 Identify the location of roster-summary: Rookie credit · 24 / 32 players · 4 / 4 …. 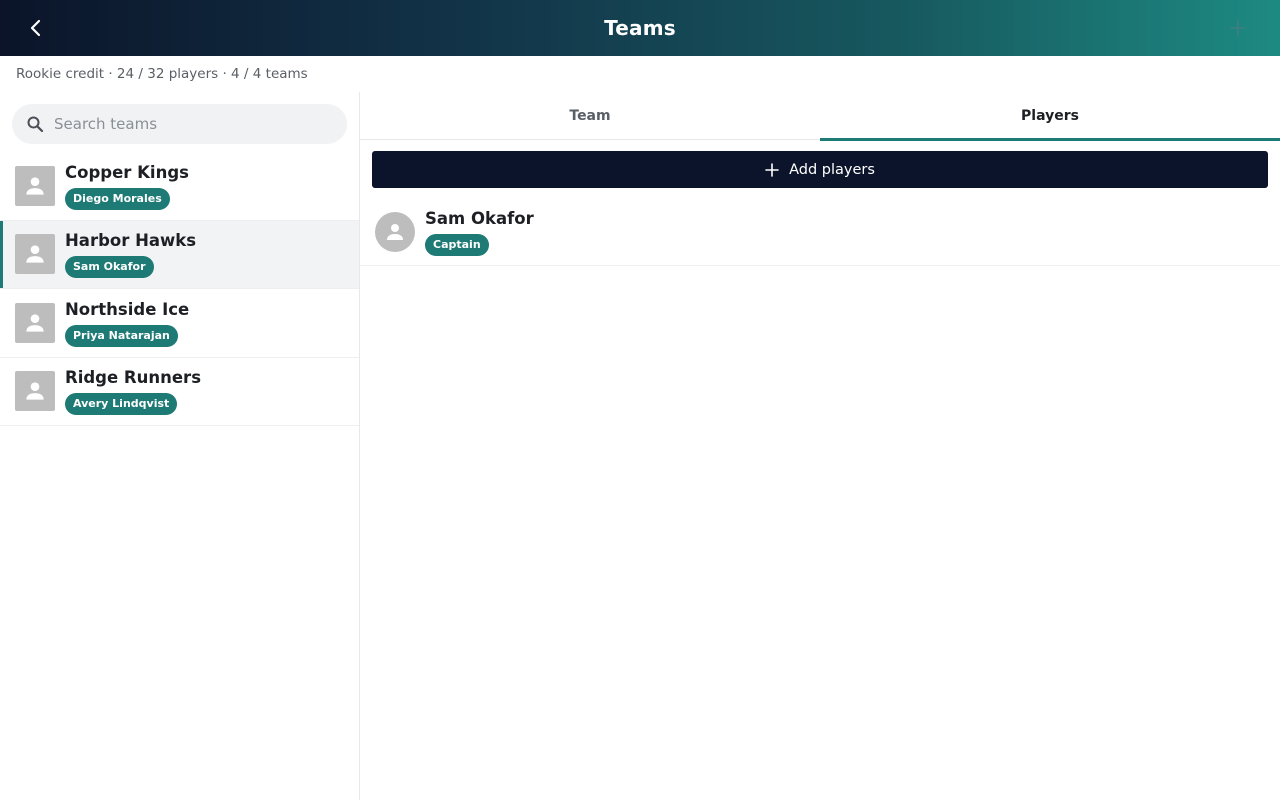
(162, 74).